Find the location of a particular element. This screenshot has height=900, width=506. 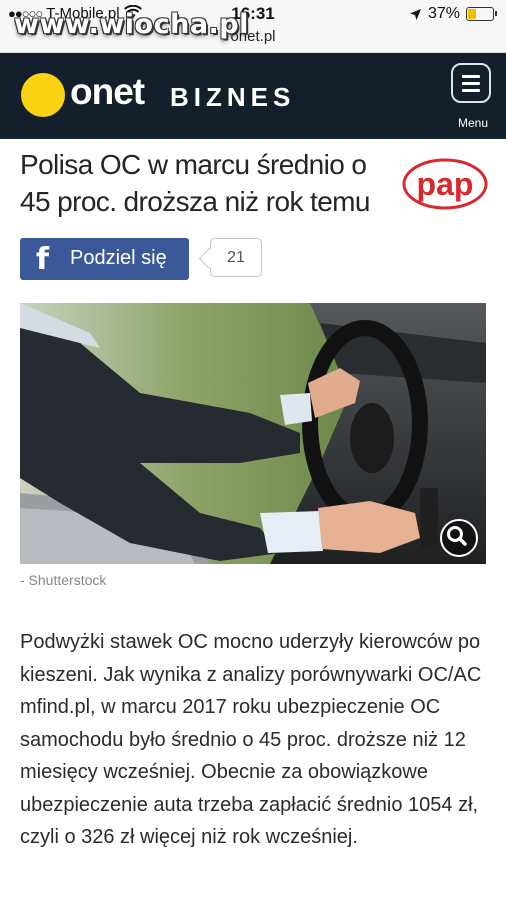

svg-text: pap is located at coordinates (445, 184).